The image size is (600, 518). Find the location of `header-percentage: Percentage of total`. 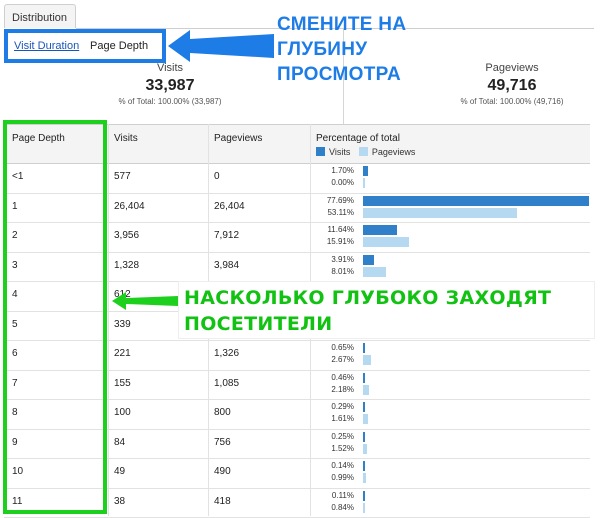

header-percentage: Percentage of total is located at coordinates (358, 138).